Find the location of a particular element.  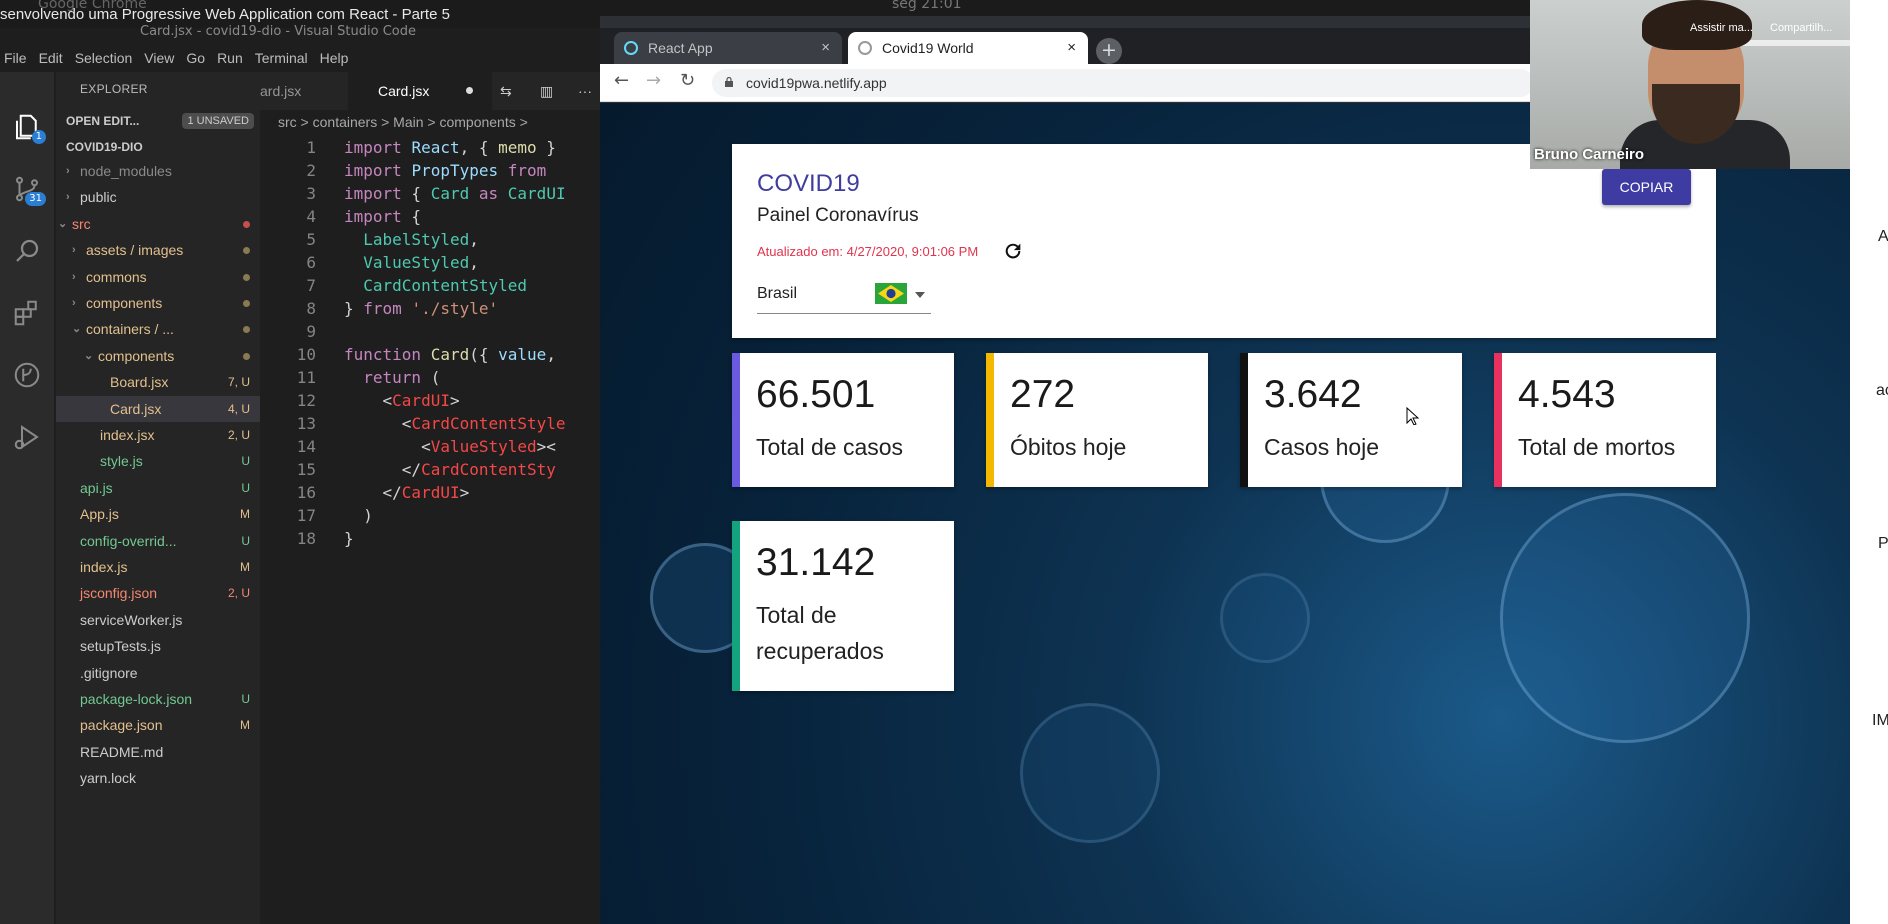

chevron-right-icon: › is located at coordinates (74, 303).